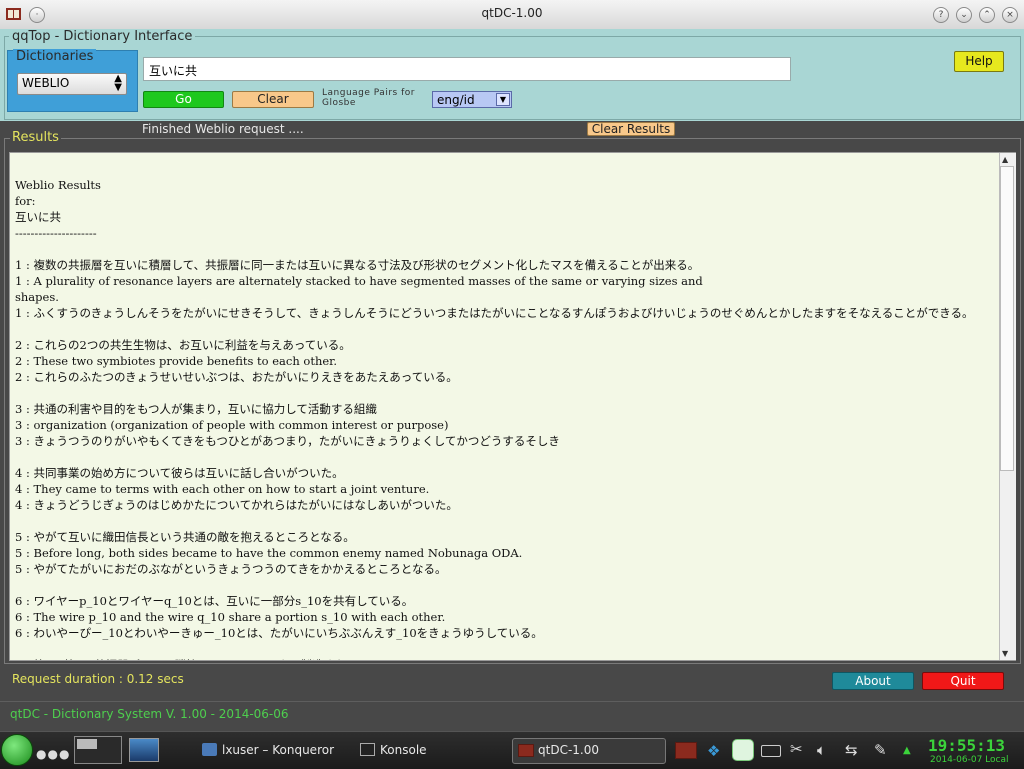  Describe the element at coordinates (456, 100) in the screenshot. I see `language-pair-value: eng/id` at that location.